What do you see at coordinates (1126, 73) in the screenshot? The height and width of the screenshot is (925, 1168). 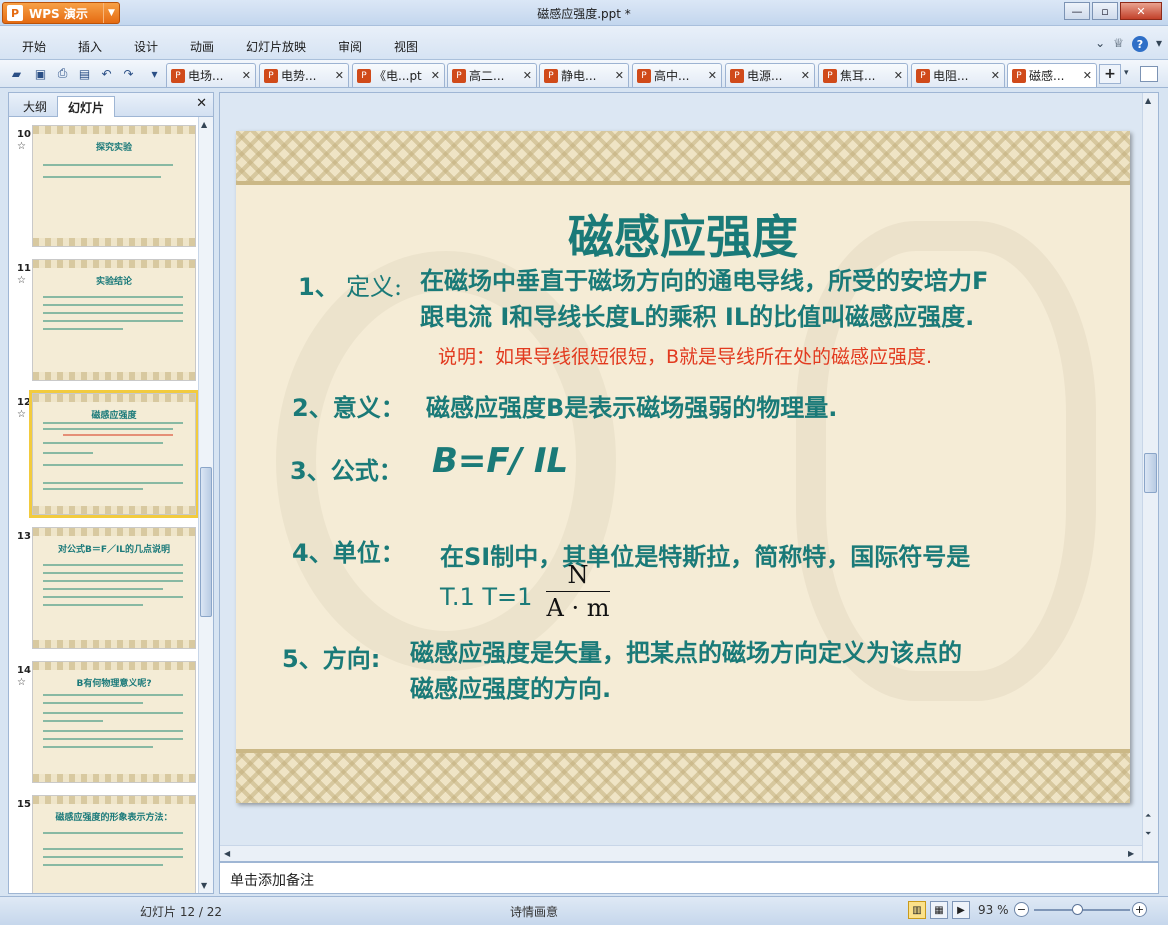 I see `tab-dropdown-icon: ▾` at bounding box center [1126, 73].